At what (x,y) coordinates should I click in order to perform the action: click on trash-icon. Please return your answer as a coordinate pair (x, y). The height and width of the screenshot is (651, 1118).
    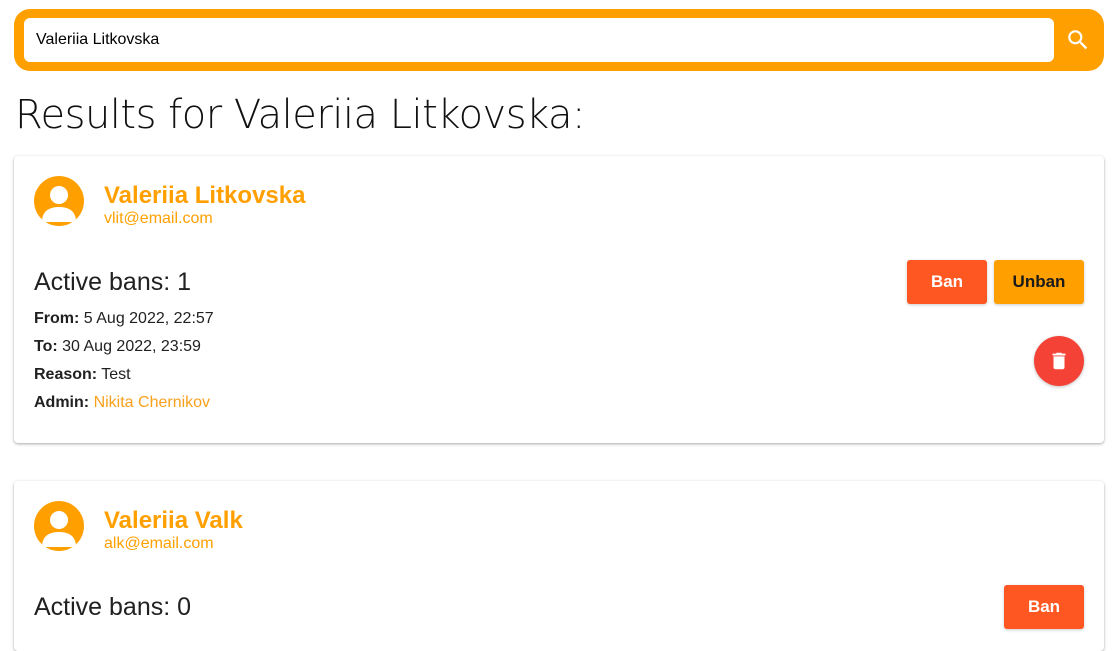
    Looking at the image, I should click on (1059, 361).